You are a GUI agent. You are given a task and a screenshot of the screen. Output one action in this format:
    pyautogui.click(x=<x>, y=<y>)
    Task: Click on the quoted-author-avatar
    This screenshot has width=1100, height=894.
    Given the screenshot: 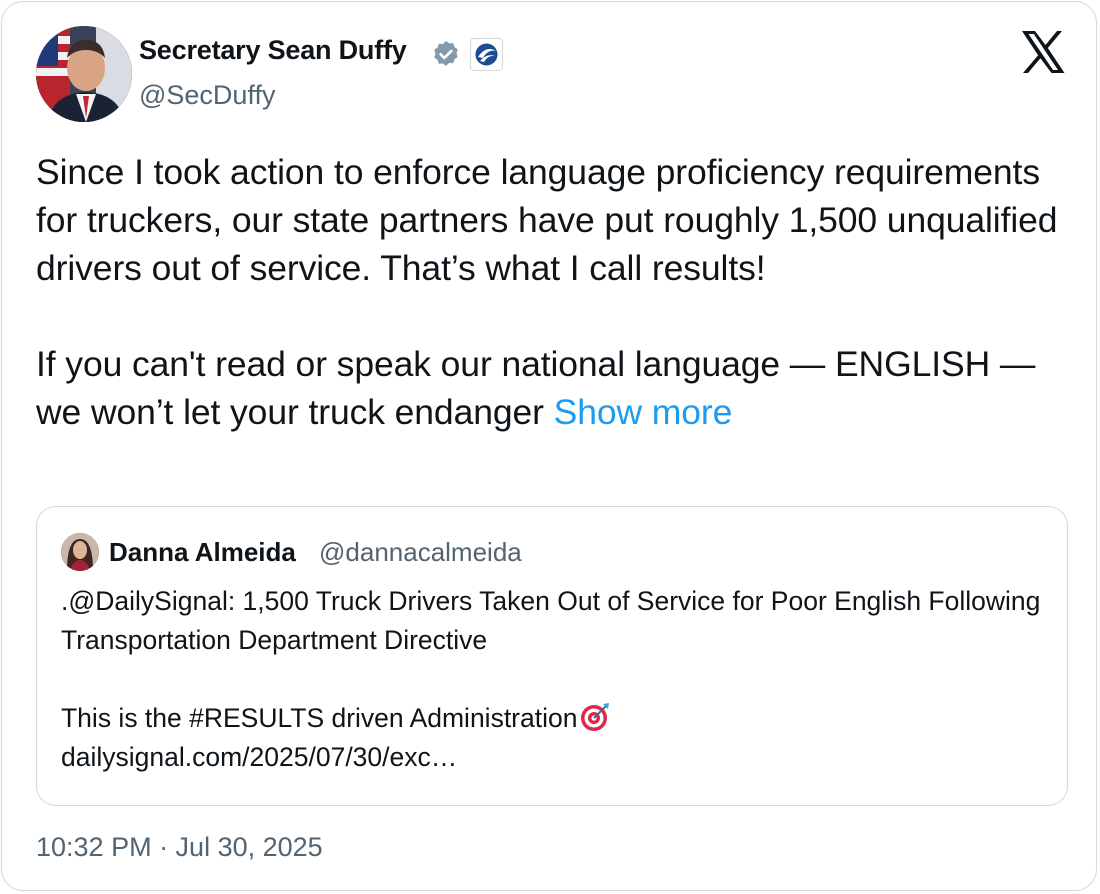 What is the action you would take?
    pyautogui.click(x=80, y=552)
    